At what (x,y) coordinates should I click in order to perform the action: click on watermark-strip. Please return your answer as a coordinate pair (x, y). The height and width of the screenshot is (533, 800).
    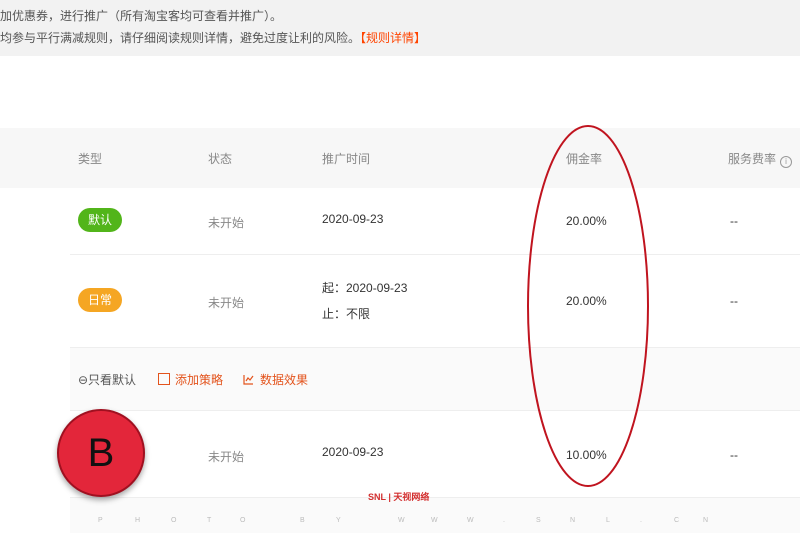
    Looking at the image, I should click on (435, 515).